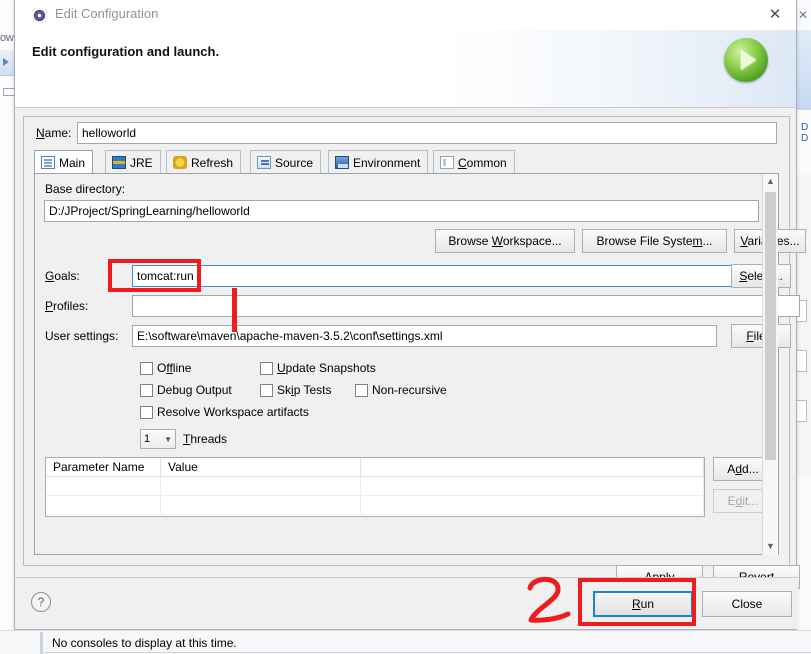 Image resolution: width=811 pixels, height=654 pixels. Describe the element at coordinates (103, 467) in the screenshot. I see `column-header-parameter-name: Parameter Name` at that location.